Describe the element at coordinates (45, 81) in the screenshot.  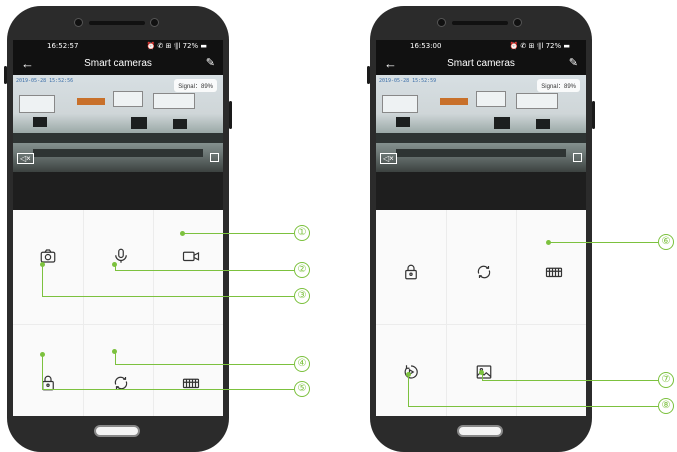
I see `video-timestamp: 2019-05-28 15:52:56` at that location.